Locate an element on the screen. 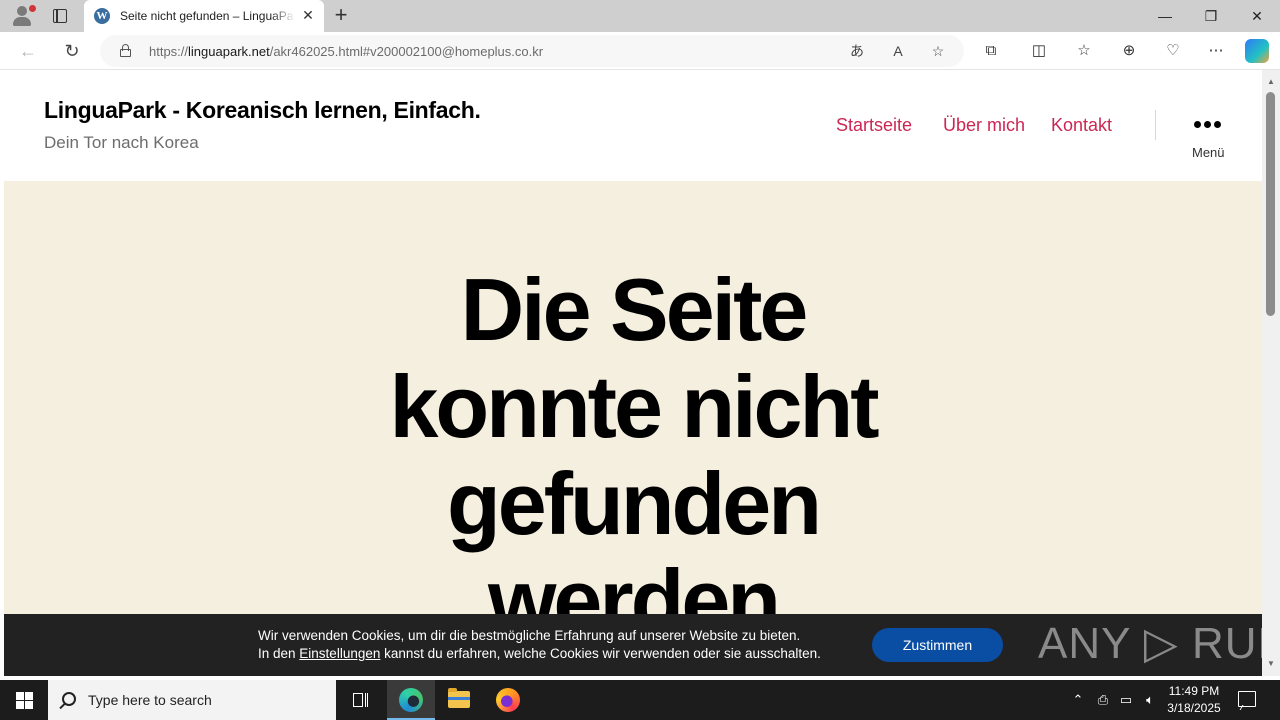  firefox-icon is located at coordinates (508, 700).